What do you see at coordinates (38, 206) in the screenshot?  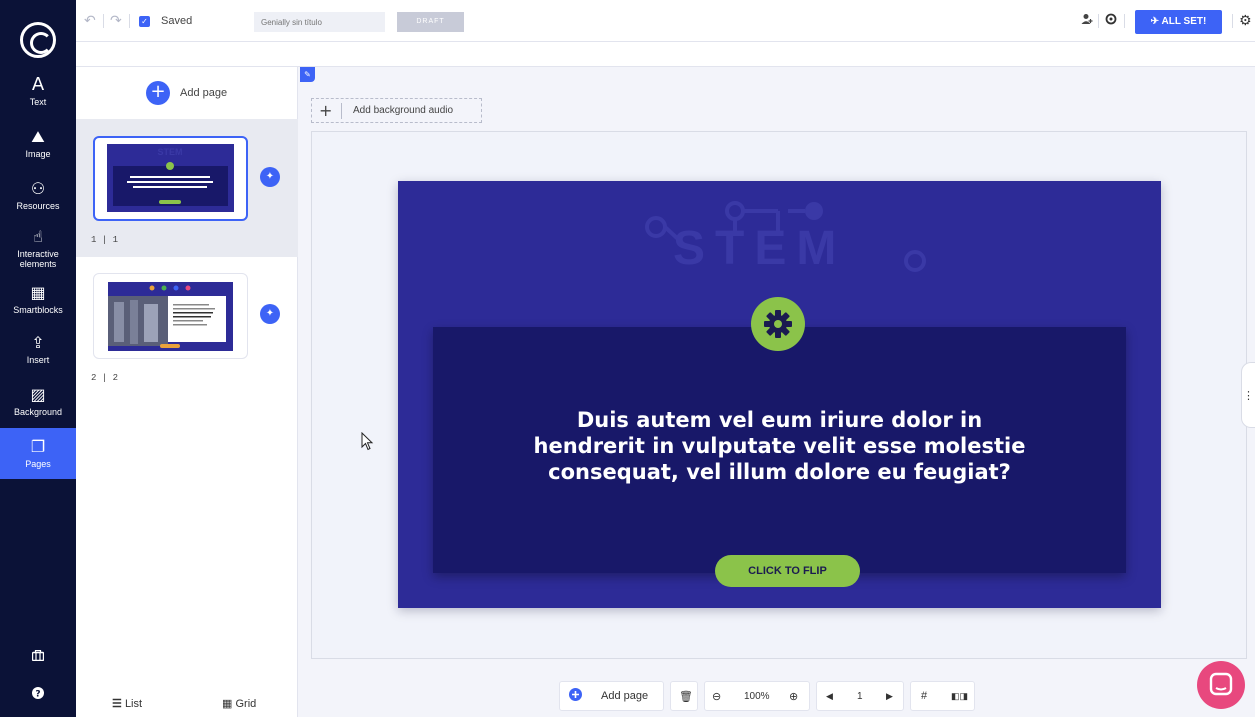 I see `sidebar-item-label: Resources` at bounding box center [38, 206].